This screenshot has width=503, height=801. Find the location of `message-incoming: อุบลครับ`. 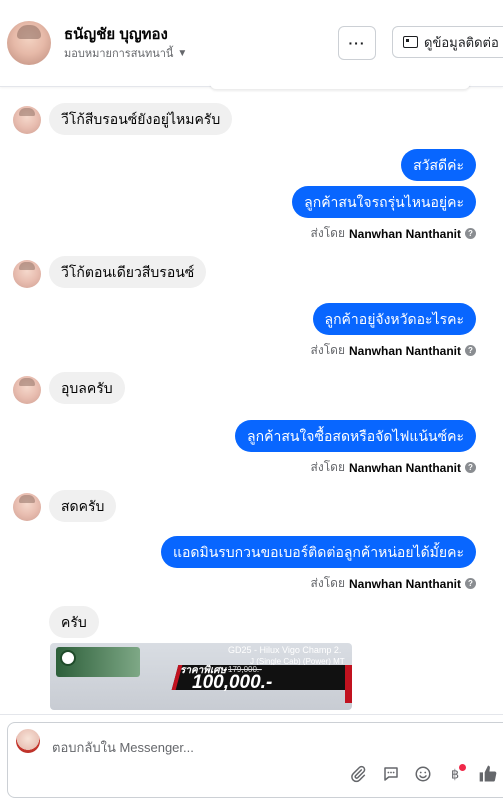

message-incoming: อุบลครับ is located at coordinates (87, 388).